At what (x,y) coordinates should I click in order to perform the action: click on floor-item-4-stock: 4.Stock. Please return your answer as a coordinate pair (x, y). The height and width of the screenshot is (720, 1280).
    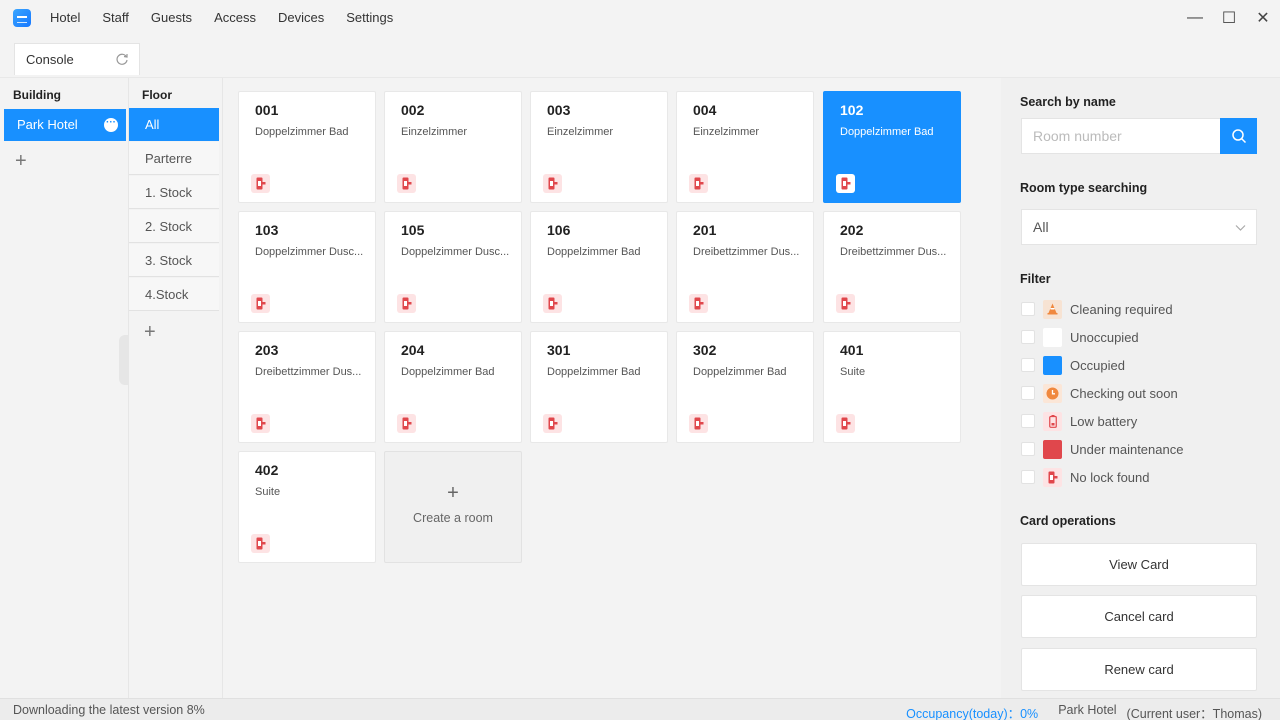
    Looking at the image, I should click on (174, 294).